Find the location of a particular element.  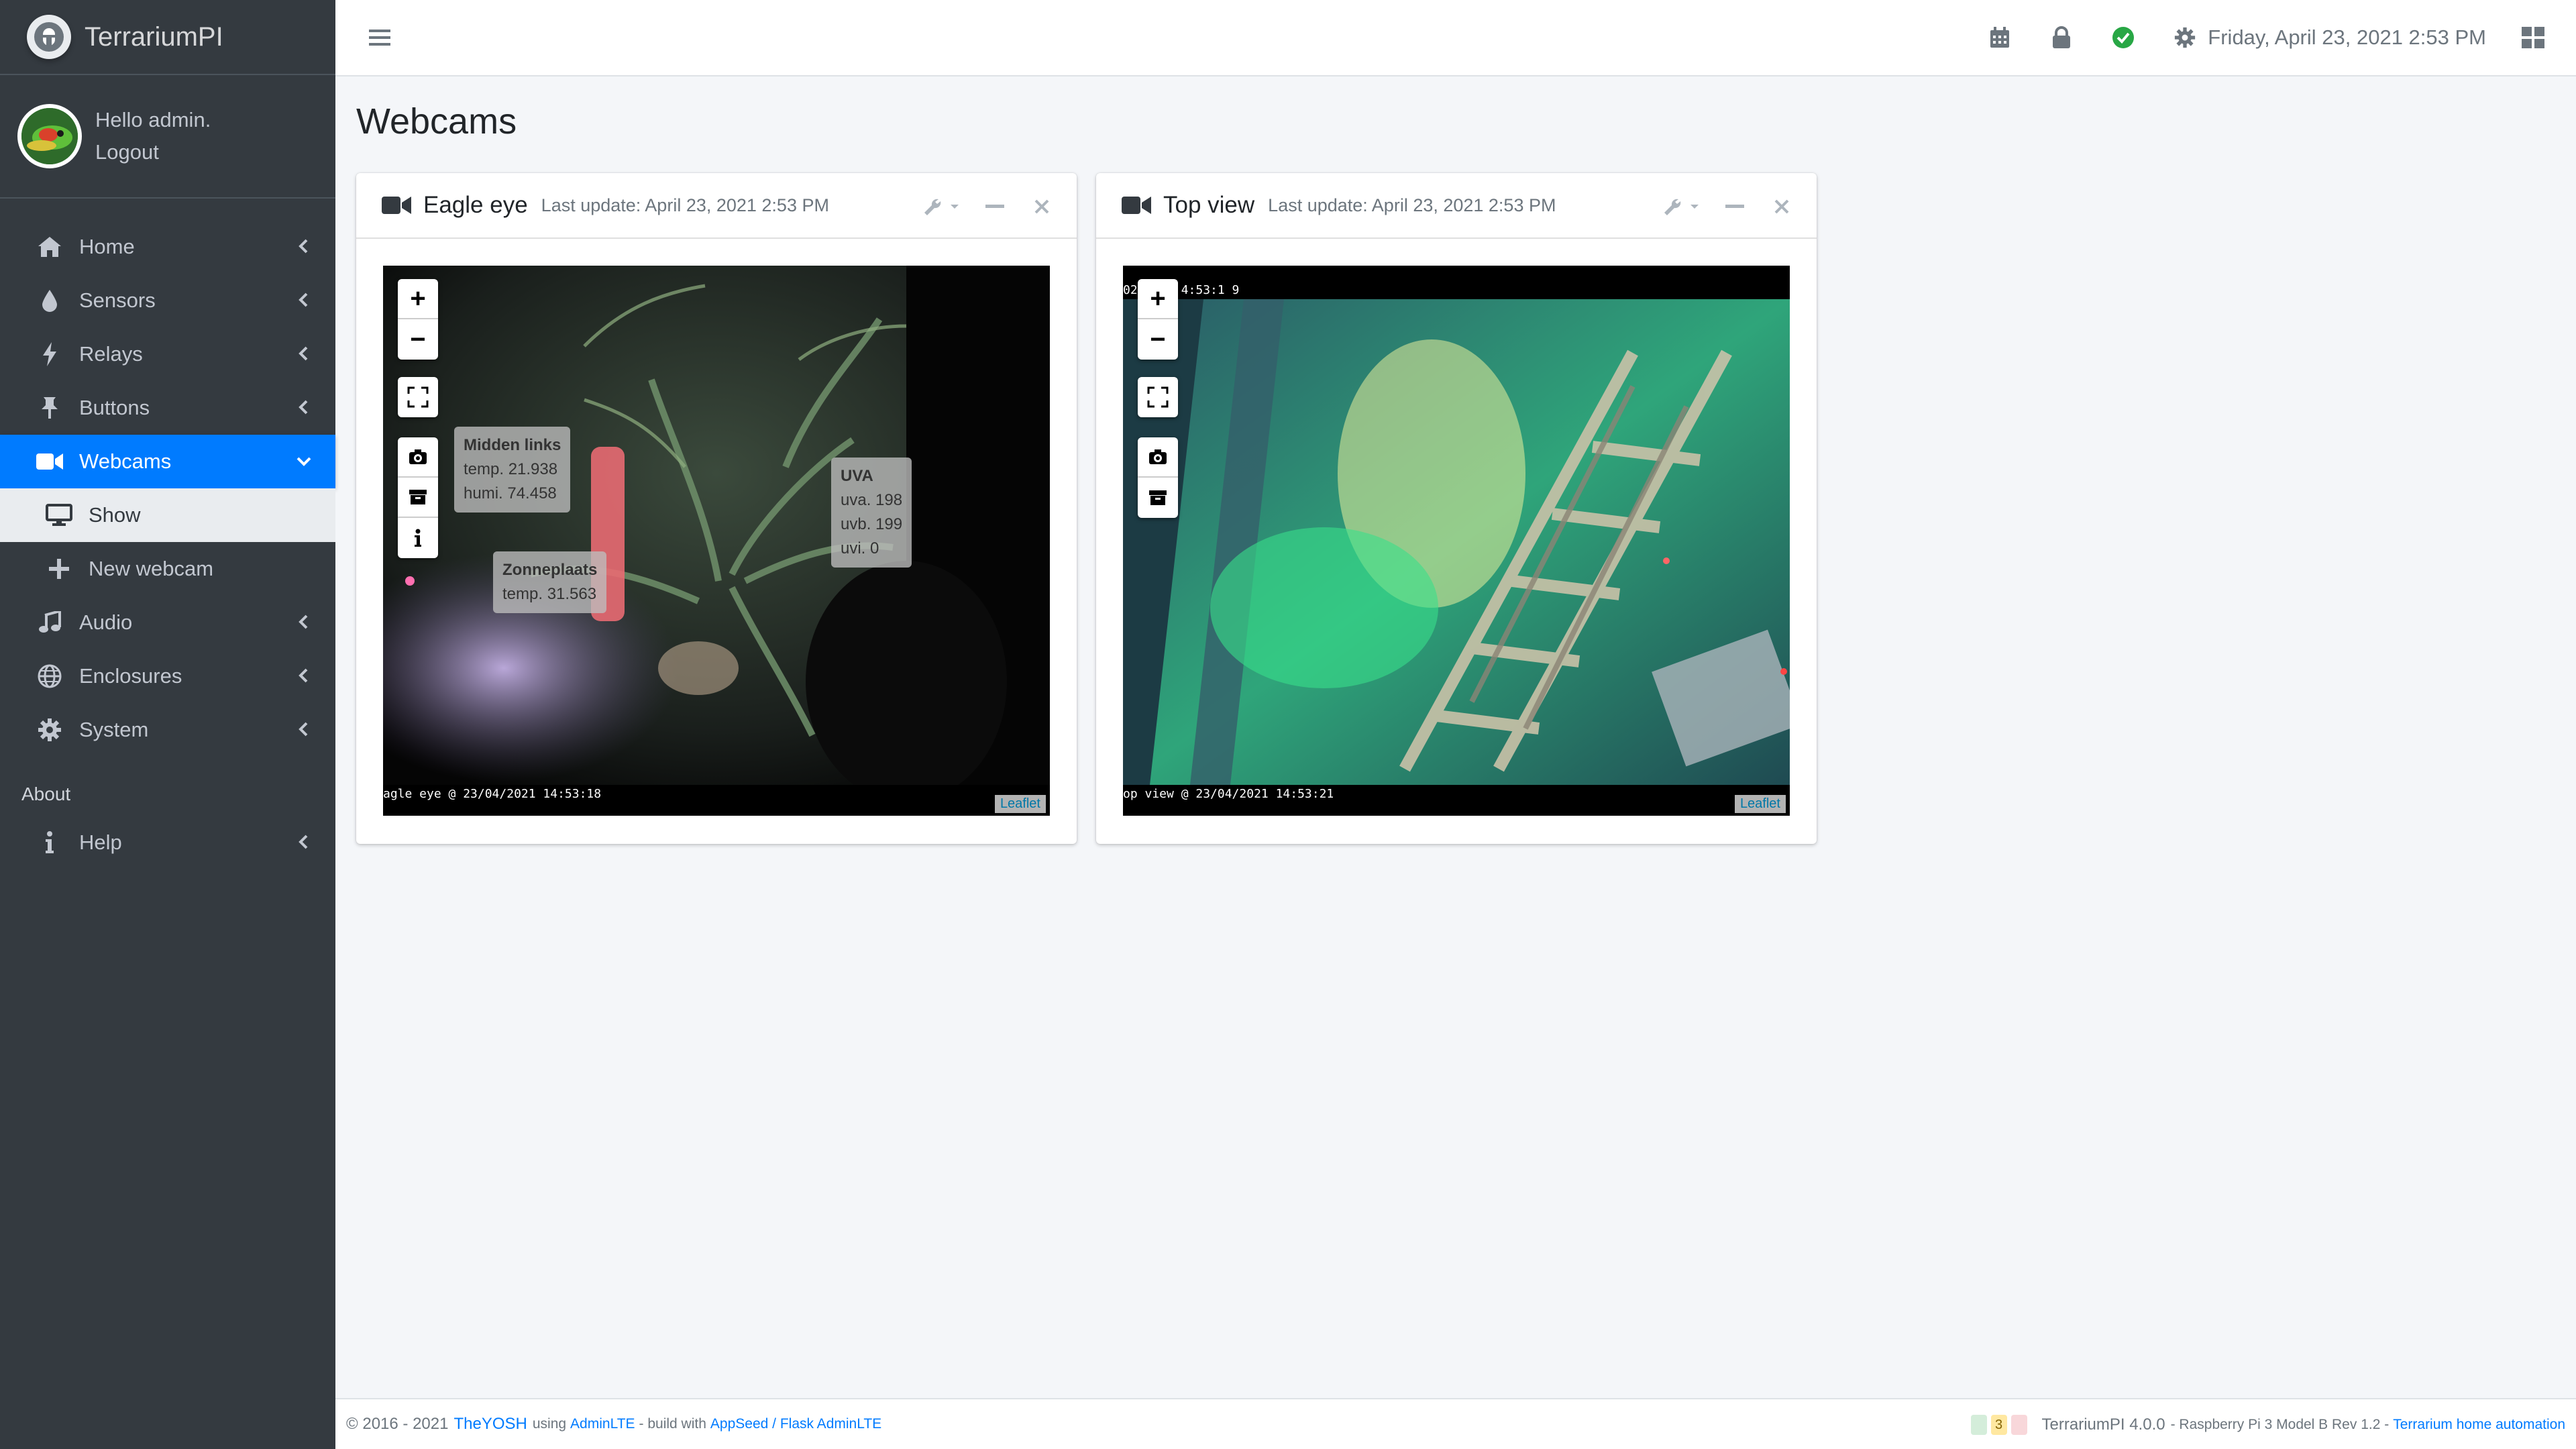

sensor-marker: Midden links temp. 21.938 humi. 74.458 is located at coordinates (512, 470).